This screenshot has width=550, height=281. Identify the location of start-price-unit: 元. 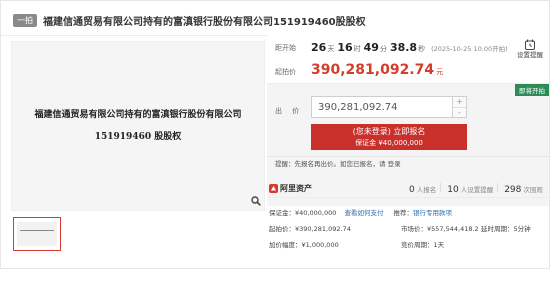
(440, 72).